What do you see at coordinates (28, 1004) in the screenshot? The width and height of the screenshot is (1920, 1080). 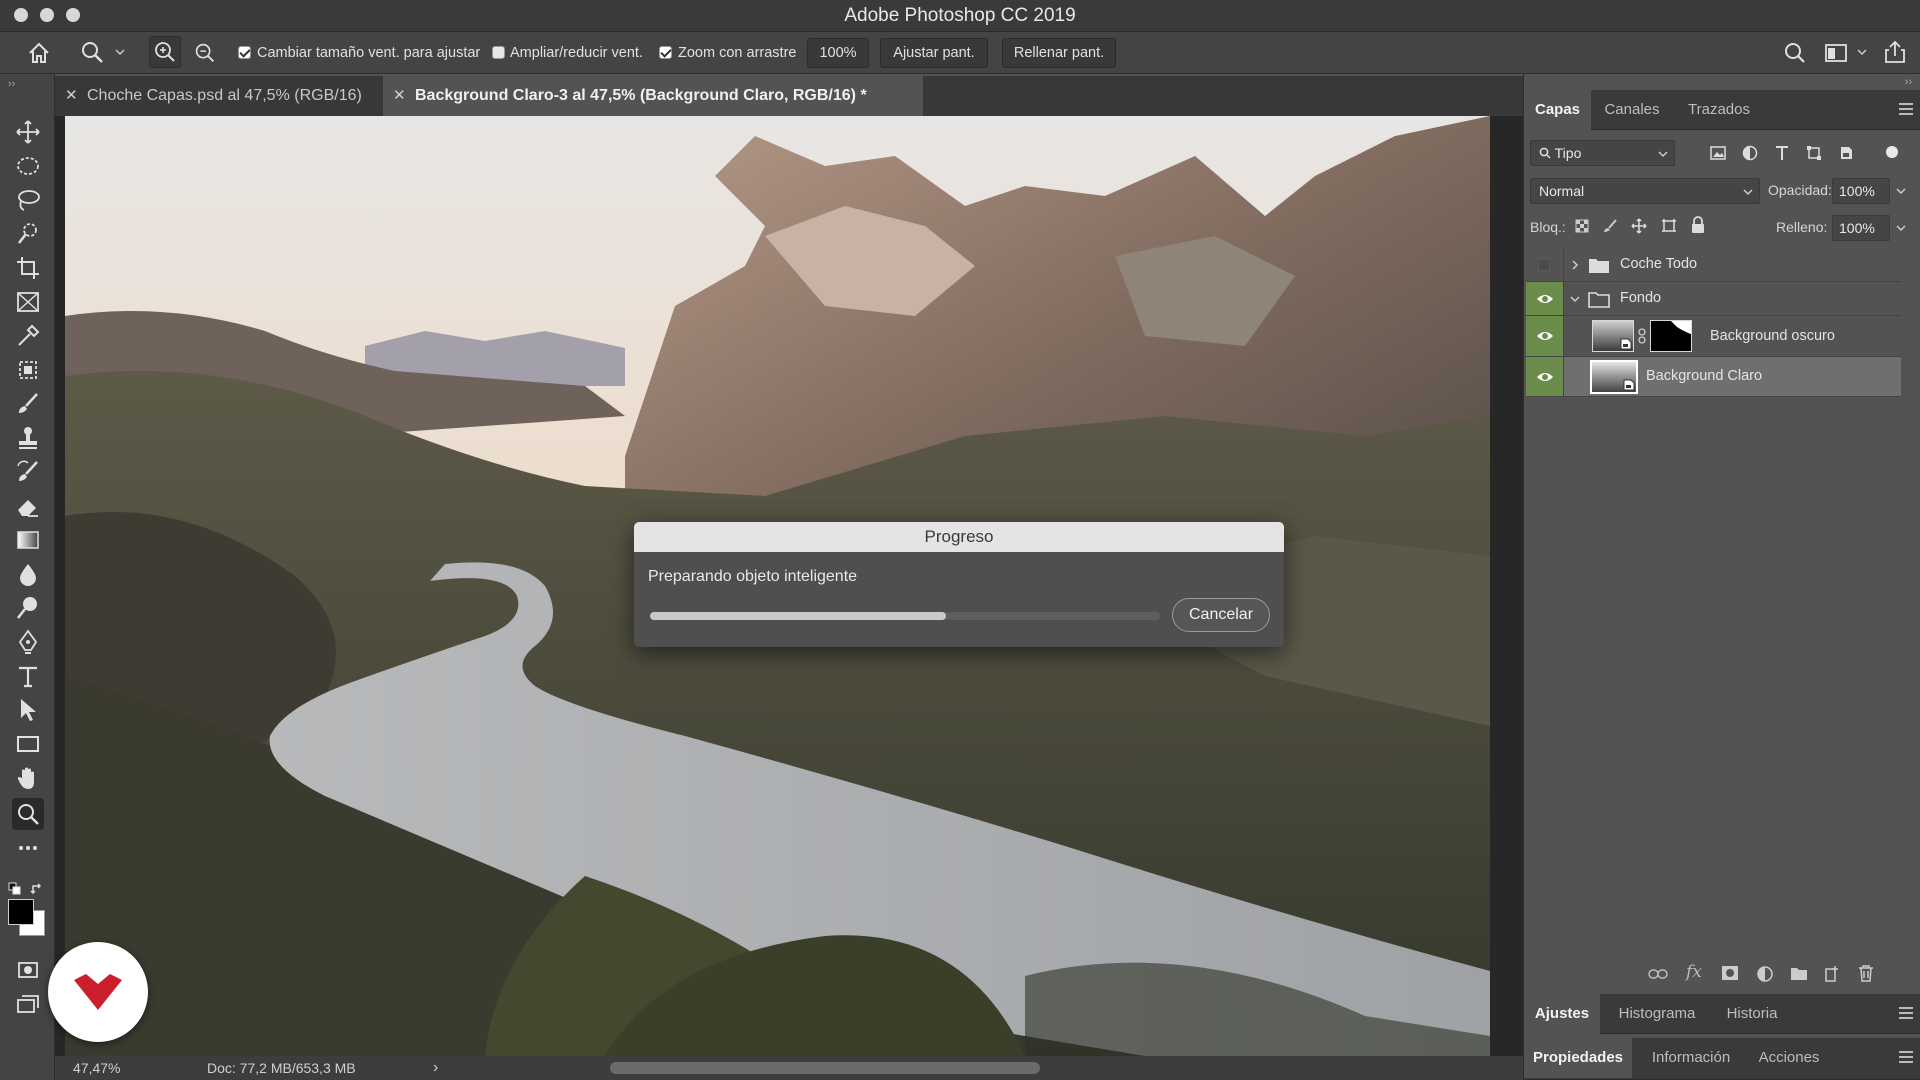 I see `screen-mode-button` at bounding box center [28, 1004].